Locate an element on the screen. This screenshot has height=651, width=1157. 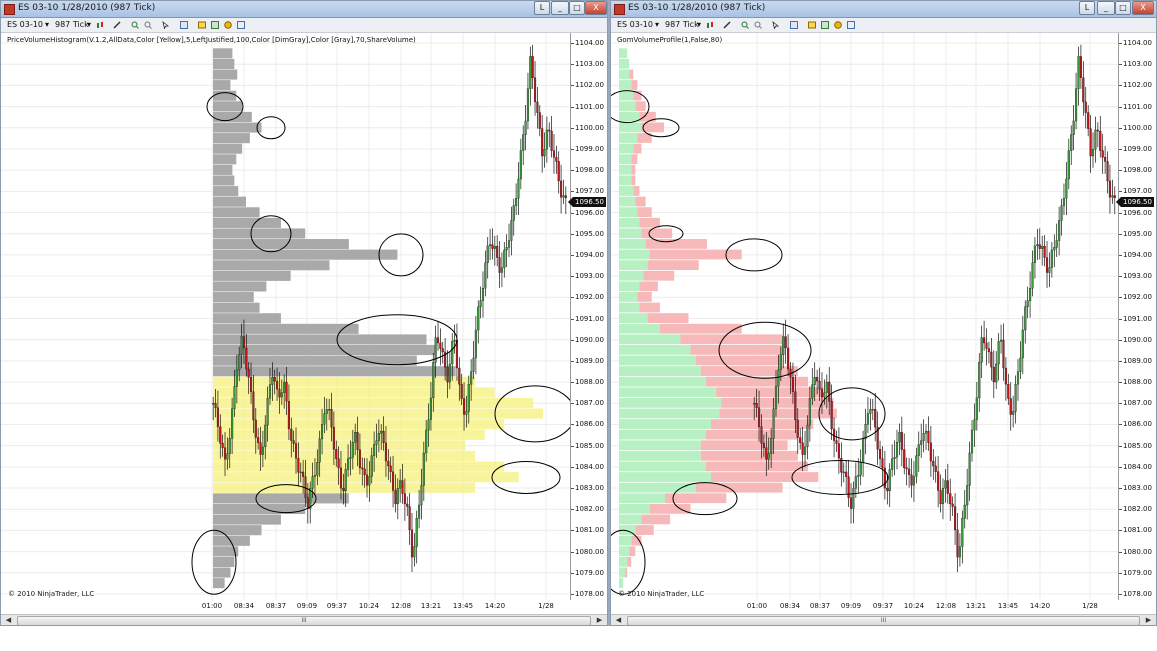
left-instrument-selector: ES 03-10 is located at coordinates (25, 24).